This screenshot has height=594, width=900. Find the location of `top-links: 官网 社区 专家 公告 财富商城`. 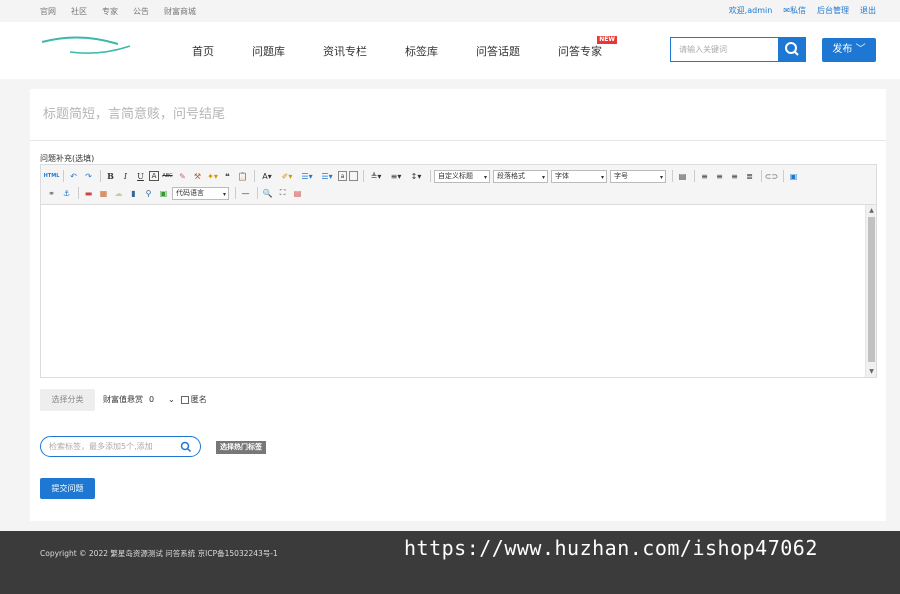

top-links: 官网 社区 专家 公告 财富商城 is located at coordinates (118, 11).